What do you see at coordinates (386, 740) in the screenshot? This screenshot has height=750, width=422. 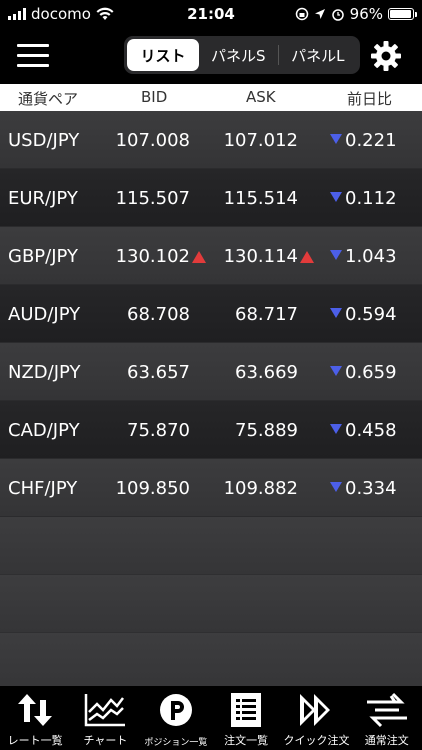 I see `tab-label: 通常注文` at bounding box center [386, 740].